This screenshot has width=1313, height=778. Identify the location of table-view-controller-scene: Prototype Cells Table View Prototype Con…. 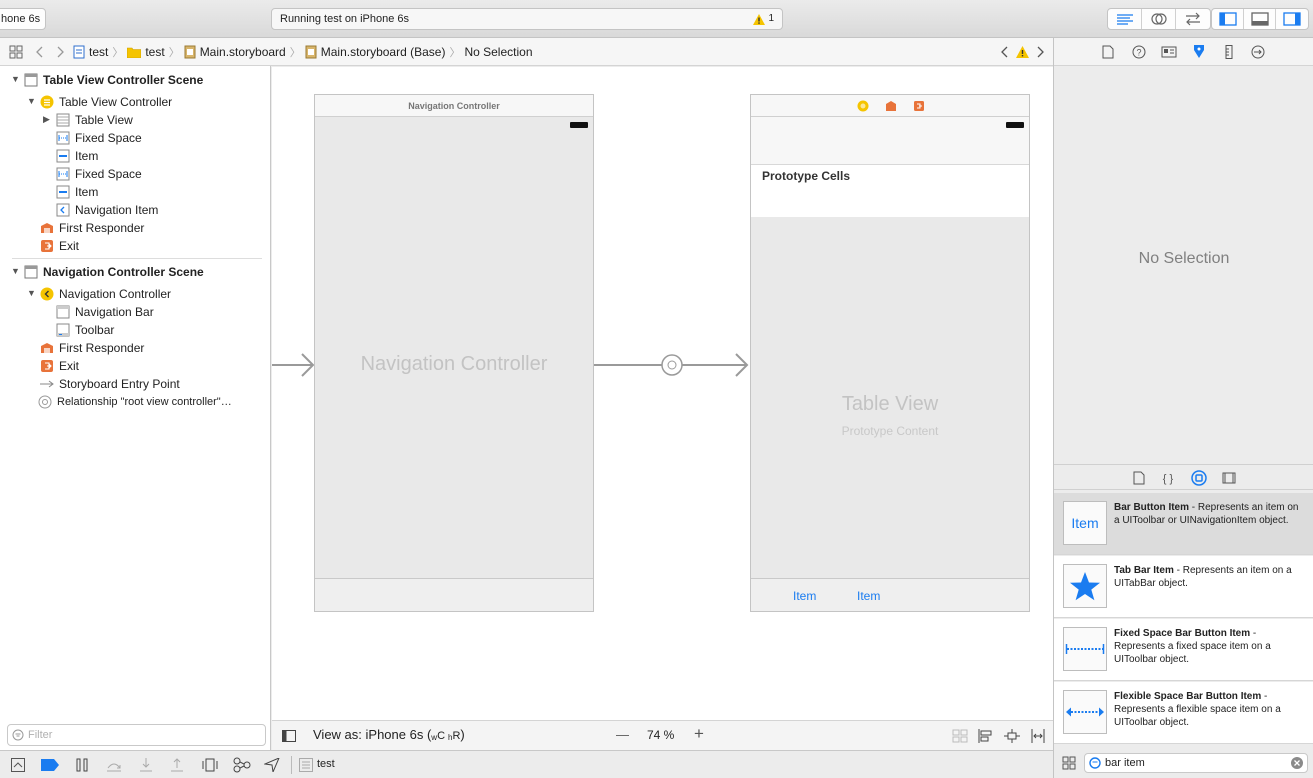
(890, 353).